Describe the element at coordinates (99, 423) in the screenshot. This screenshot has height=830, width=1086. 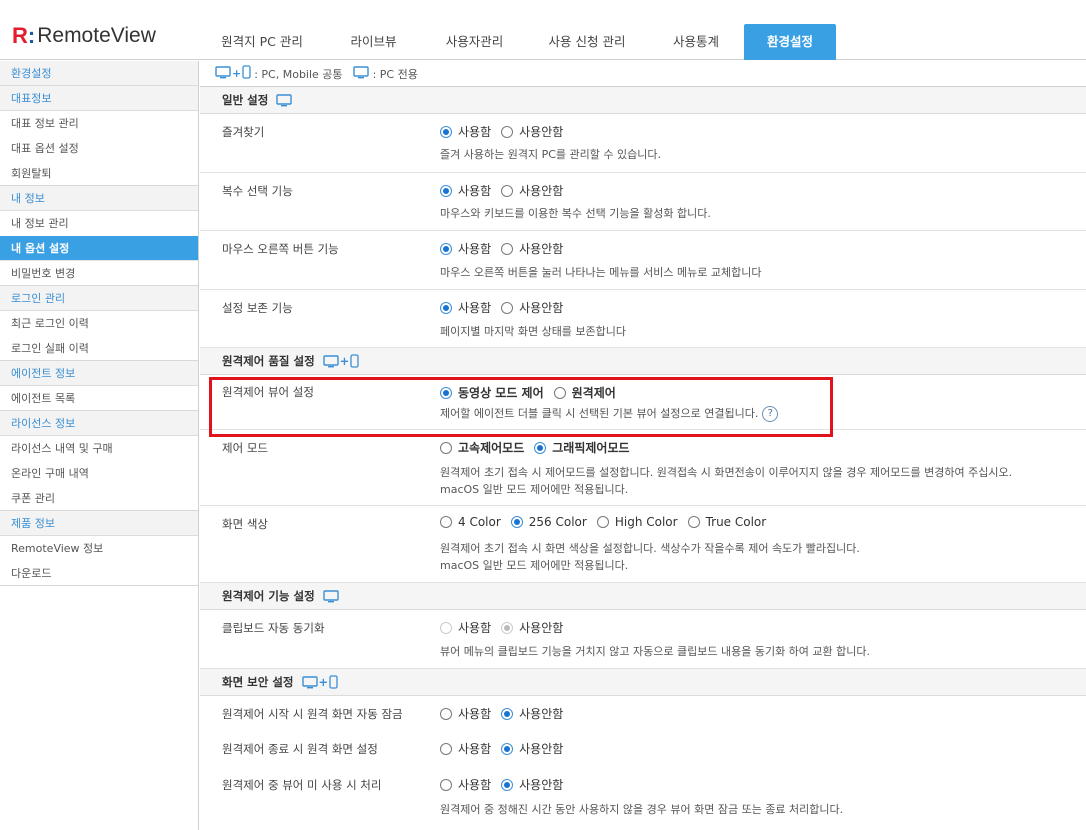
I see `sidebar-head-license: 라이선스 정보` at that location.